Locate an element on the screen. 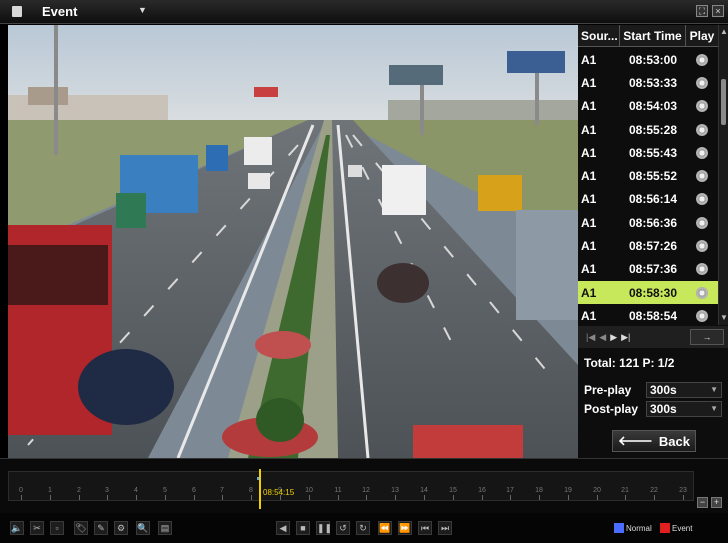  event-row: A1 08:57:26 is located at coordinates (648, 245).